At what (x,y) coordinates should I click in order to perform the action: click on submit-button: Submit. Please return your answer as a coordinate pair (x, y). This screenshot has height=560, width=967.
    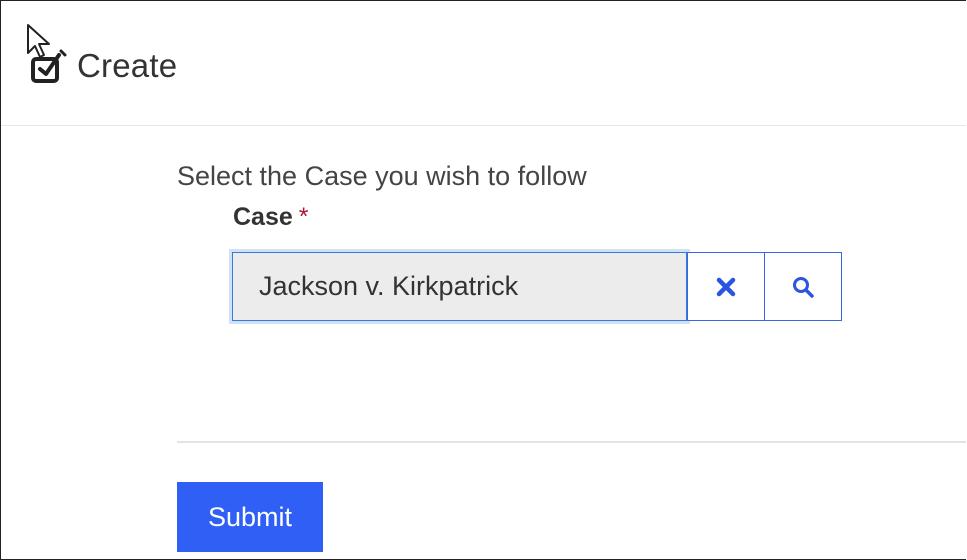
    Looking at the image, I should click on (250, 517).